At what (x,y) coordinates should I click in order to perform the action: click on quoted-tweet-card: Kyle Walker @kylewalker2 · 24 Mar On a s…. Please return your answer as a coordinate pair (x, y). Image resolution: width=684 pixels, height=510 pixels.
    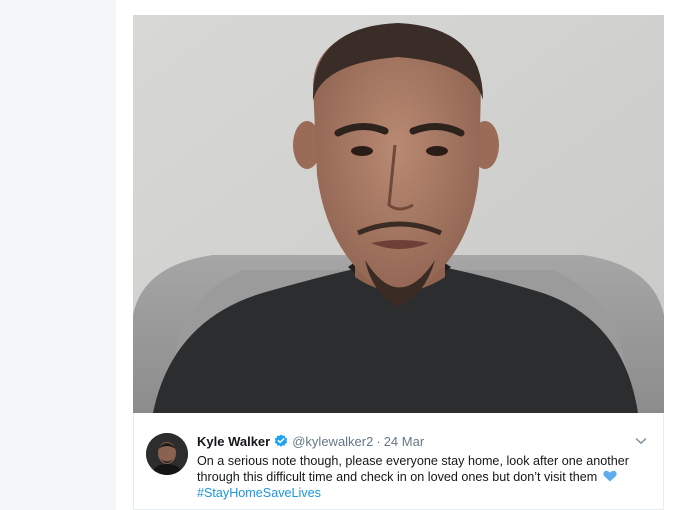
    Looking at the image, I should click on (398, 461).